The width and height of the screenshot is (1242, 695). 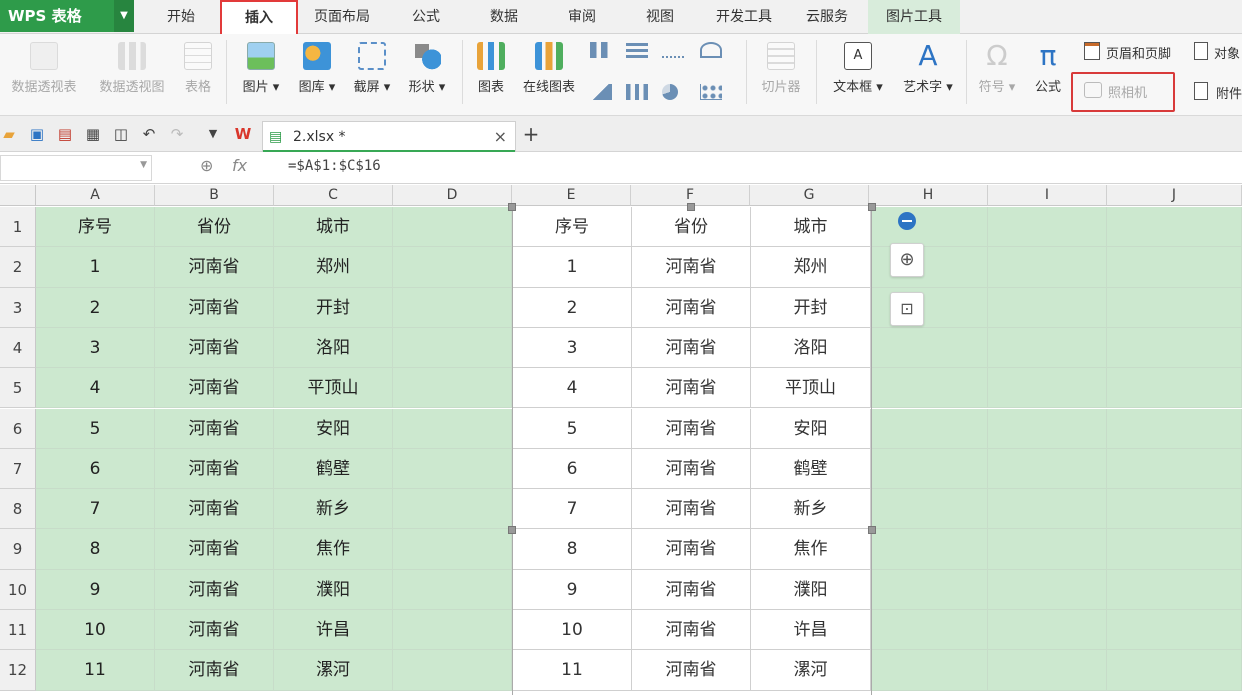 I want to click on column-header-b: B, so click(x=214, y=195).